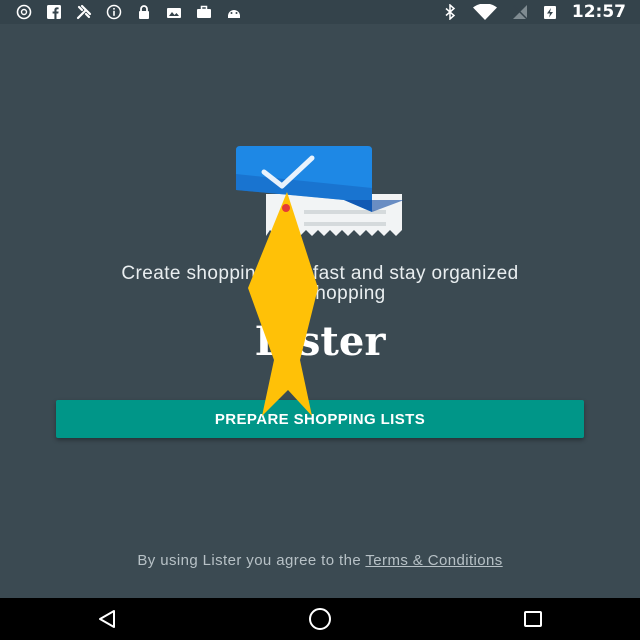  I want to click on lock-icon, so click(144, 12).